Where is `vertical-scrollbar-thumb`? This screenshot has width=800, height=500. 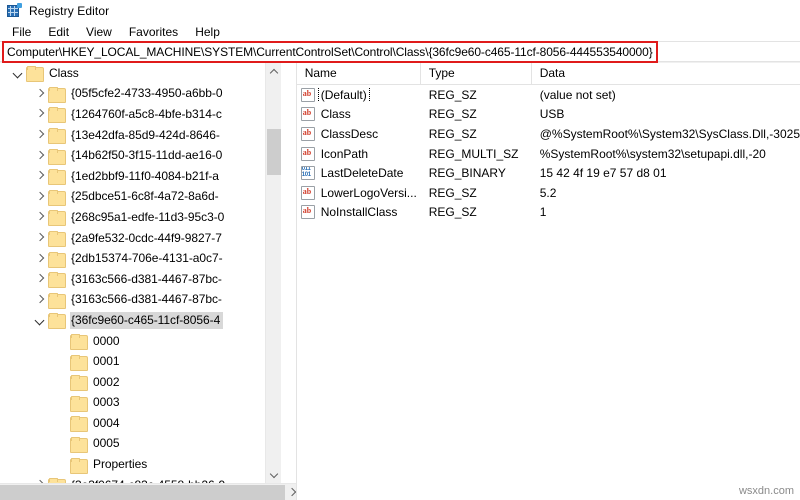
vertical-scrollbar-thumb is located at coordinates (273, 152).